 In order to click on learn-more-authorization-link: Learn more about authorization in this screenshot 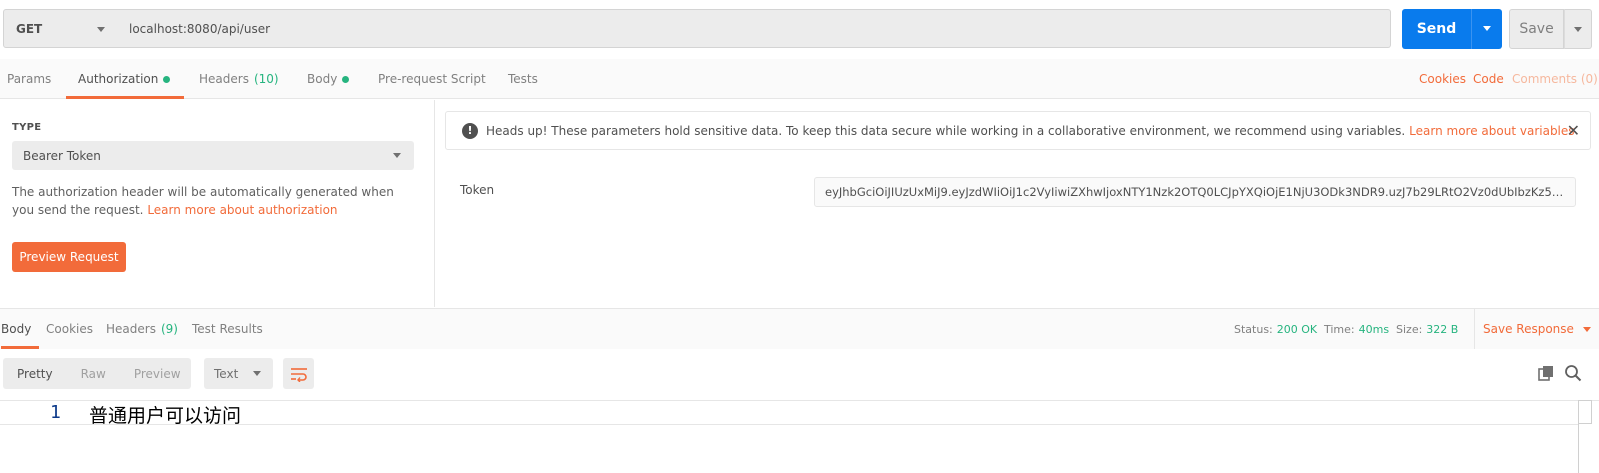, I will do `click(242, 210)`.